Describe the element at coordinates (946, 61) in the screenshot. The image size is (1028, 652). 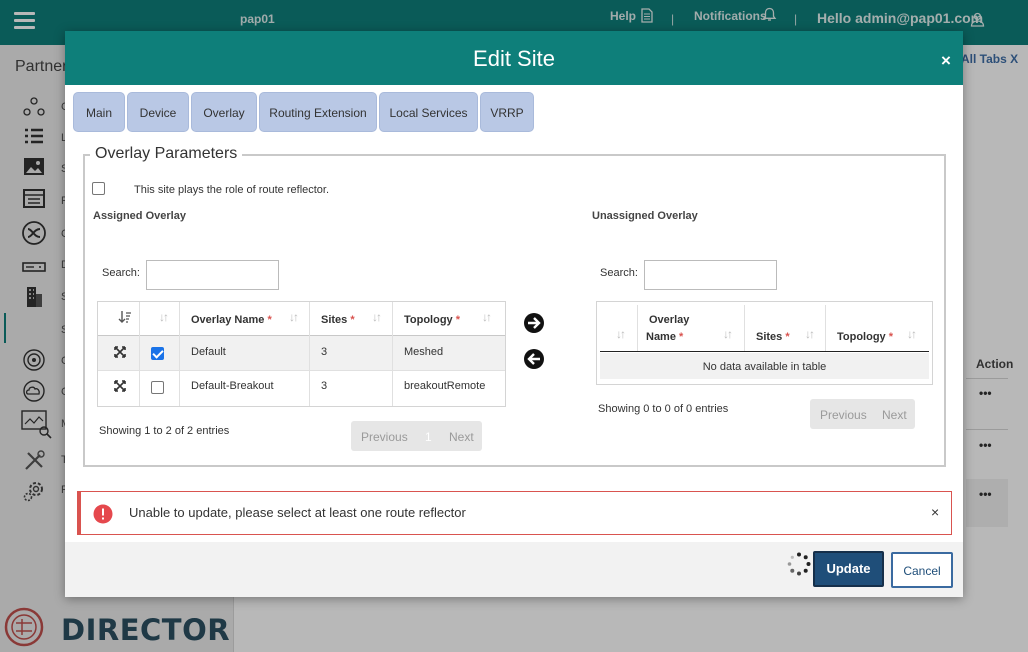
I see `modal-close-icon: ×` at that location.